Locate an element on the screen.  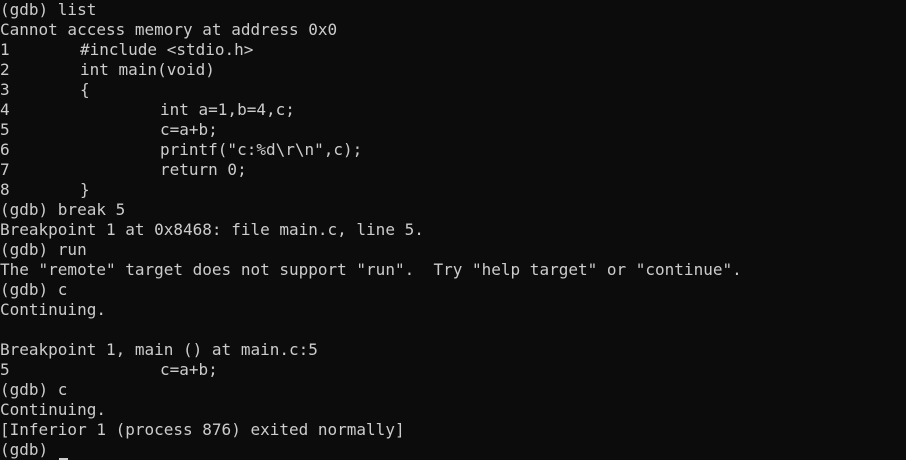
output-line: Breakpoint 1, main () at main.c:5 is located at coordinates (453, 350).